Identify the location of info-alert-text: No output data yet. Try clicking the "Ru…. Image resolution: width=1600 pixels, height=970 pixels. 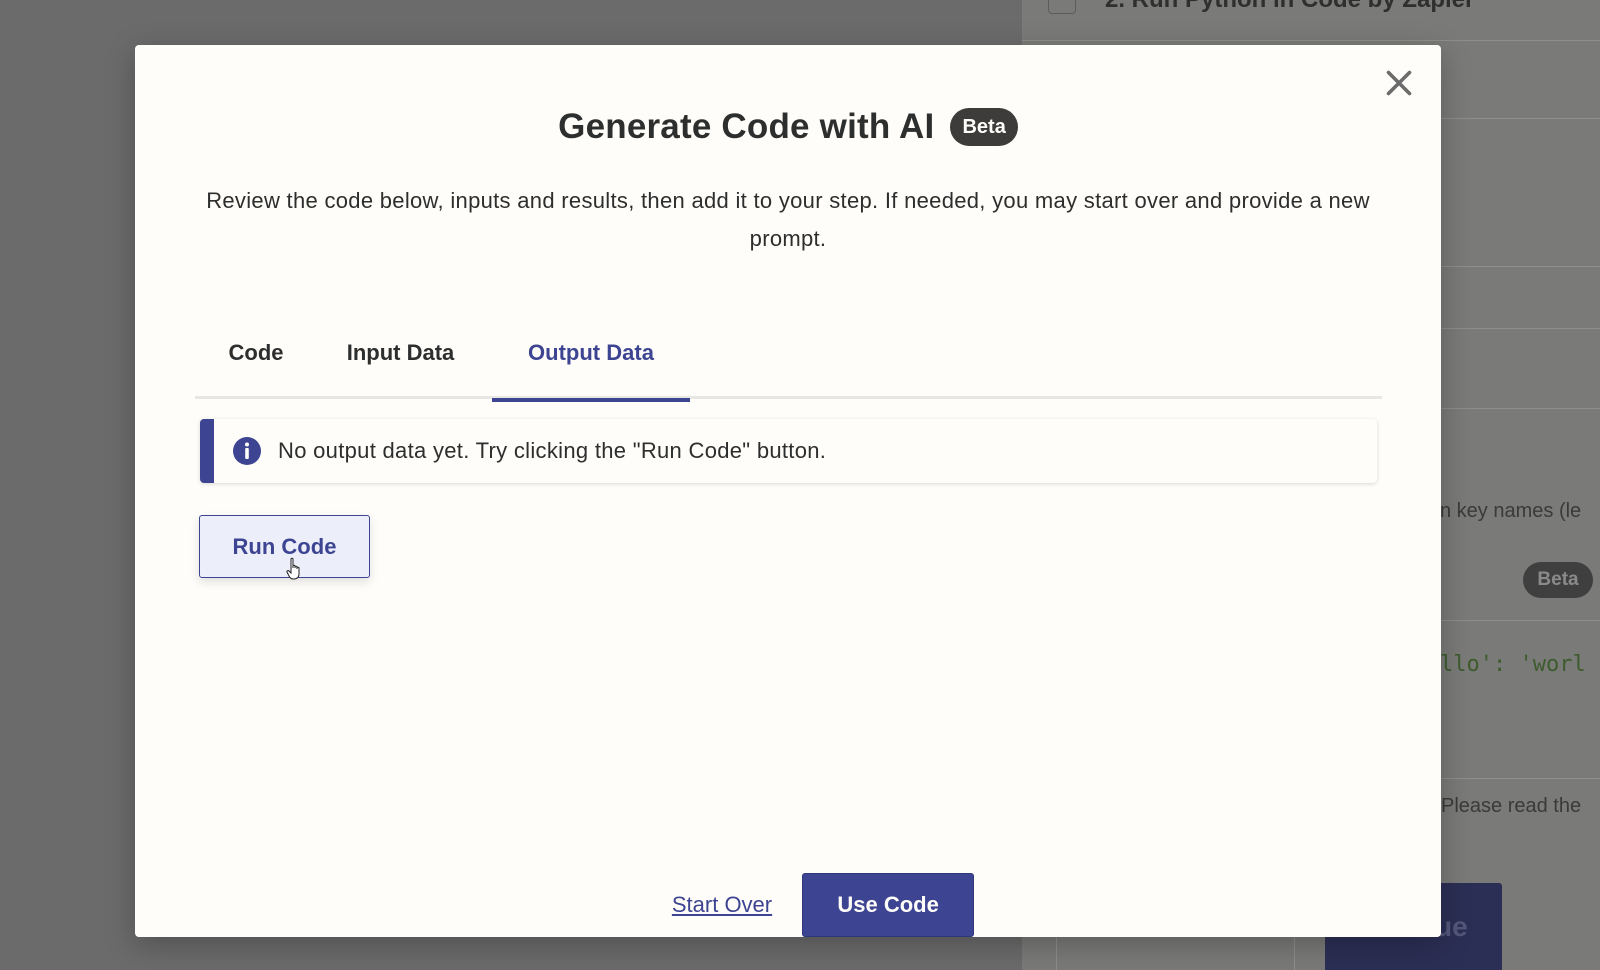
(552, 450).